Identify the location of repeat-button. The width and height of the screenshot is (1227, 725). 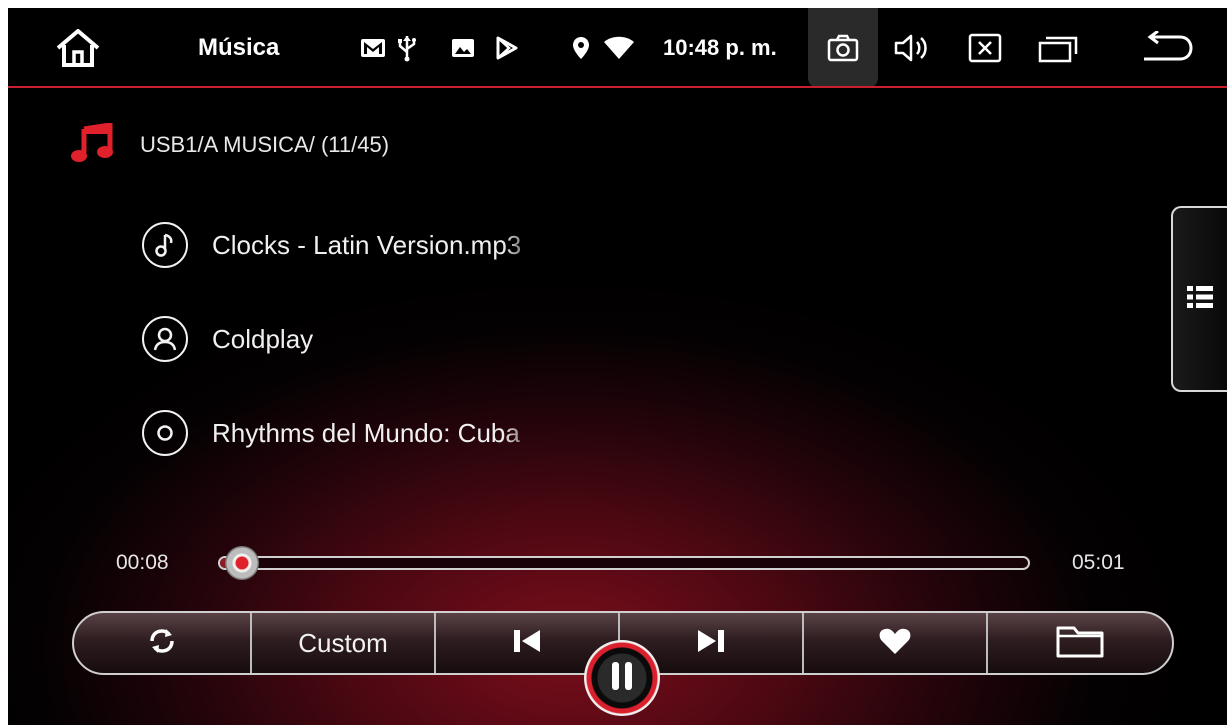
(163, 643).